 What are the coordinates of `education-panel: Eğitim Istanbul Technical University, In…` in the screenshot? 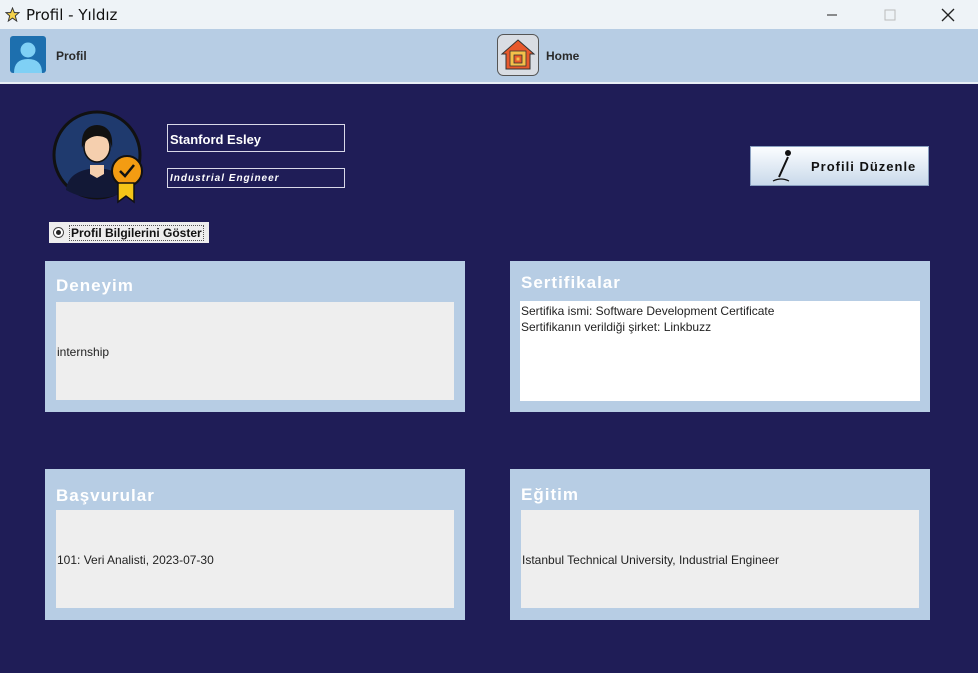 It's located at (720, 544).